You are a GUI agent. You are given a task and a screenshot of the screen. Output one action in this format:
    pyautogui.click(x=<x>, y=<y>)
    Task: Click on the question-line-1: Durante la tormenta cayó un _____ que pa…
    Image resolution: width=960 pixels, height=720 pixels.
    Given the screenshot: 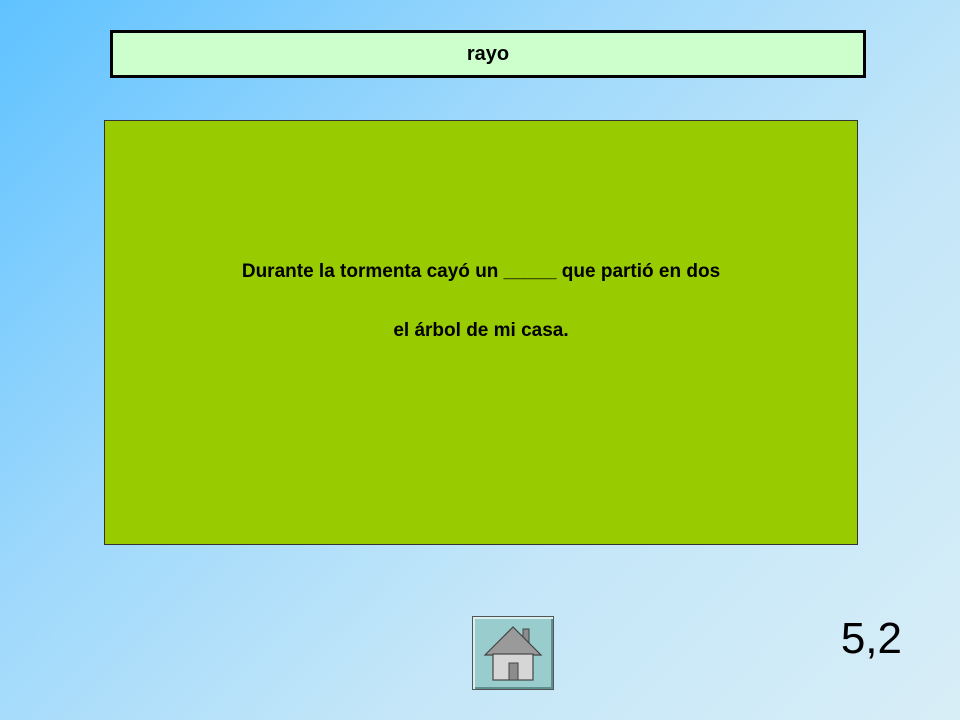 What is the action you would take?
    pyautogui.click(x=481, y=271)
    